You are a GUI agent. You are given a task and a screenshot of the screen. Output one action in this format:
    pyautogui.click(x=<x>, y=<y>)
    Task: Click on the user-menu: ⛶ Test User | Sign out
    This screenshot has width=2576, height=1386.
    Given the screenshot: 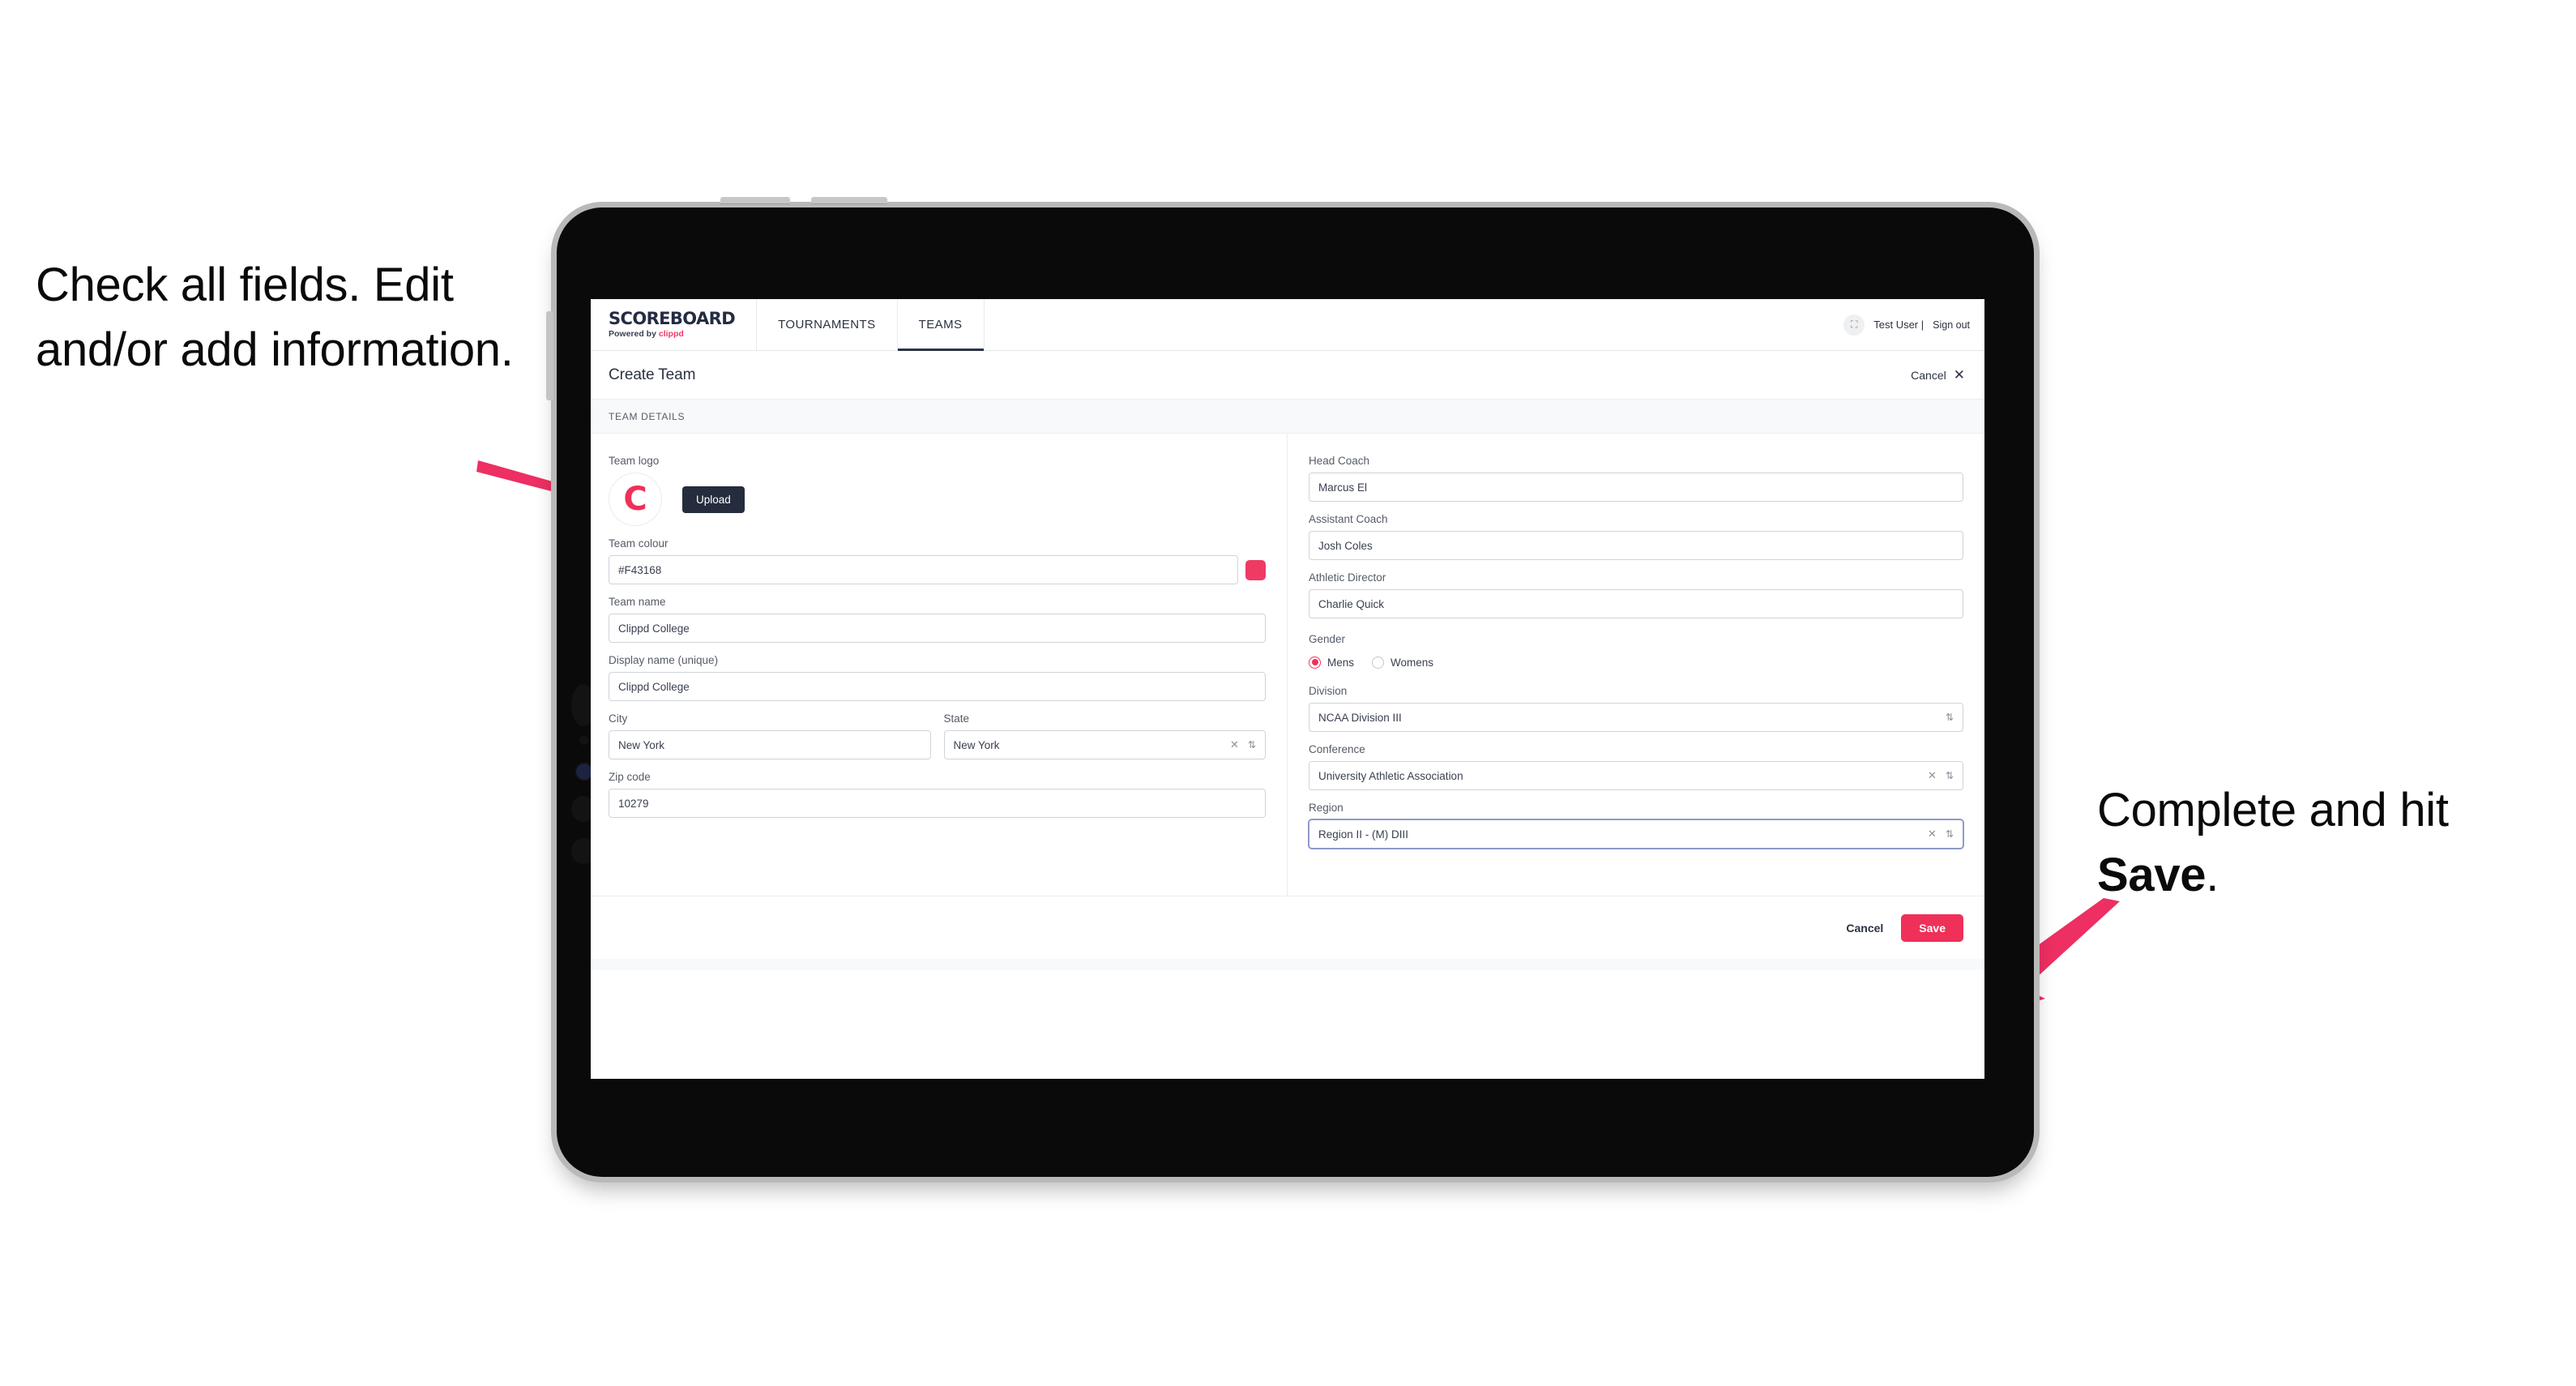 What is the action you would take?
    pyautogui.click(x=1906, y=324)
    